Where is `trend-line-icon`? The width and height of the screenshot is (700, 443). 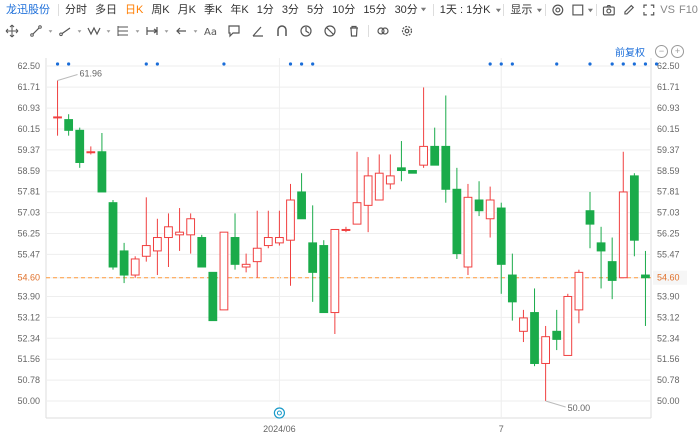
trend-line-icon is located at coordinates (36, 31).